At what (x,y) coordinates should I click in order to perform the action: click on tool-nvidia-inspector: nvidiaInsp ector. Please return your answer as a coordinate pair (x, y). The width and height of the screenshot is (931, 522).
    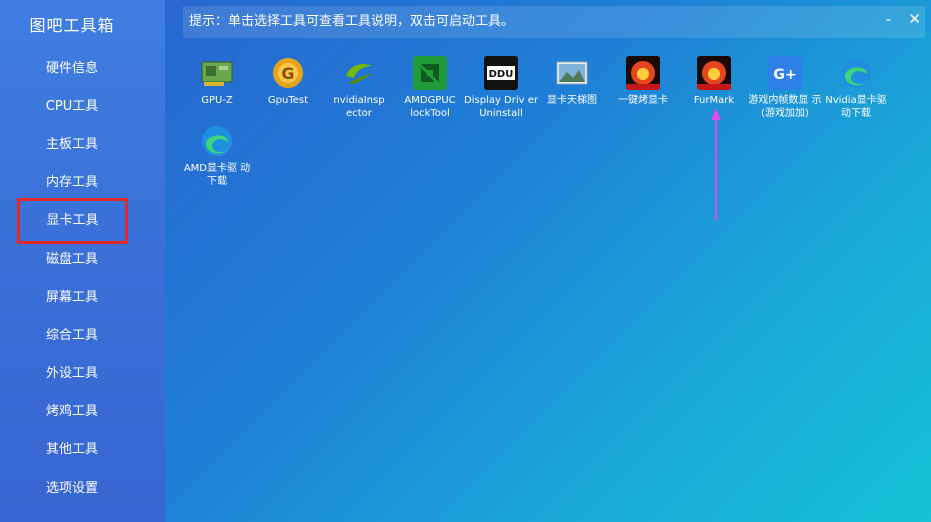
    Looking at the image, I should click on (359, 88).